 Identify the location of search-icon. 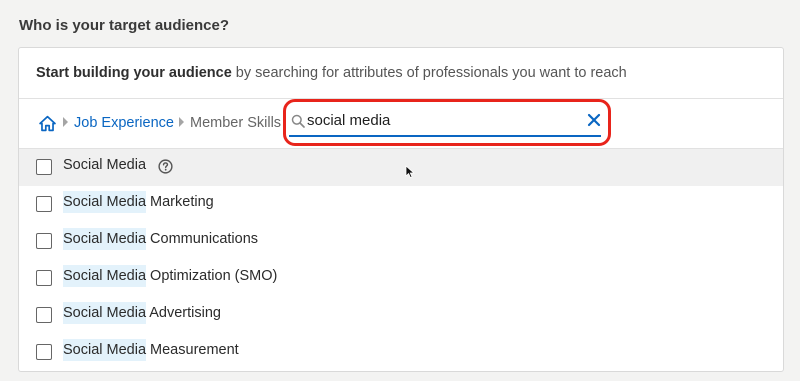
(298, 121).